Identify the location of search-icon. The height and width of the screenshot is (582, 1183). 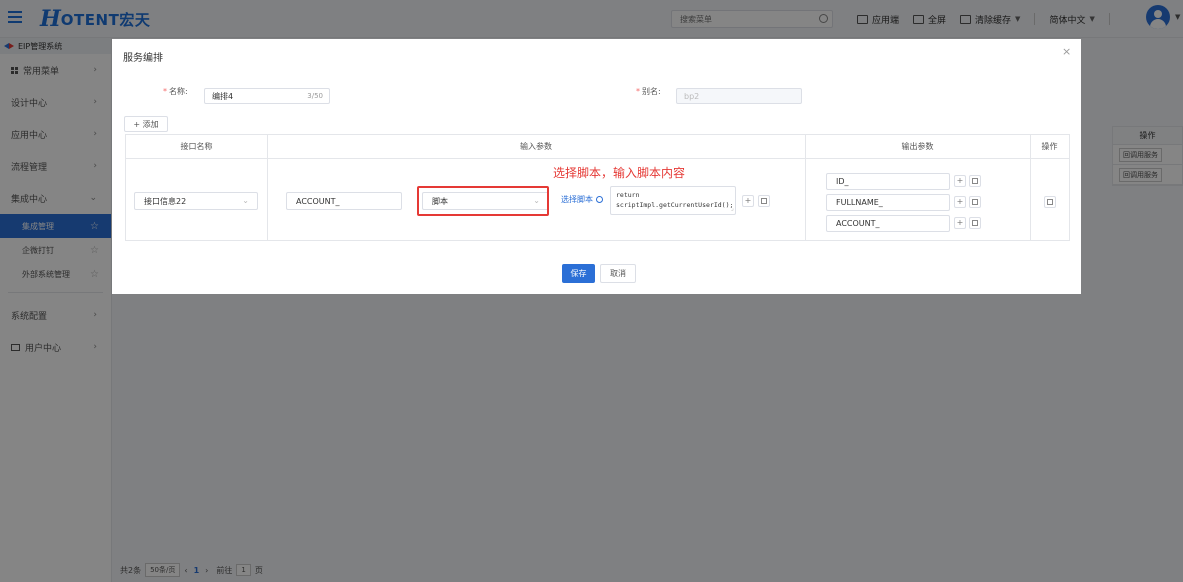
(599, 199).